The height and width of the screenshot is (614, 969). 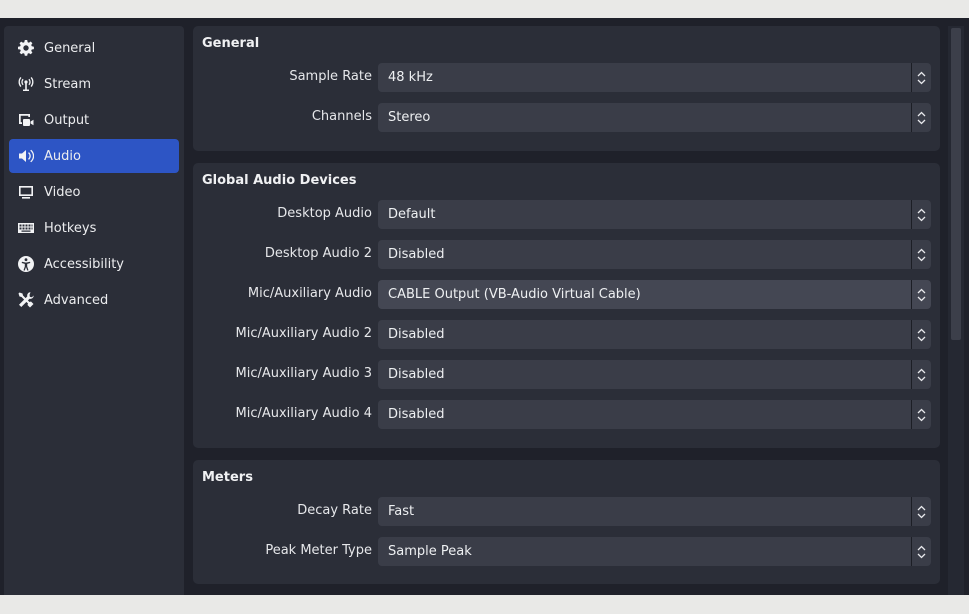 I want to click on sample-rate-row: Sample Rate 48 kHz, so click(x=566, y=77).